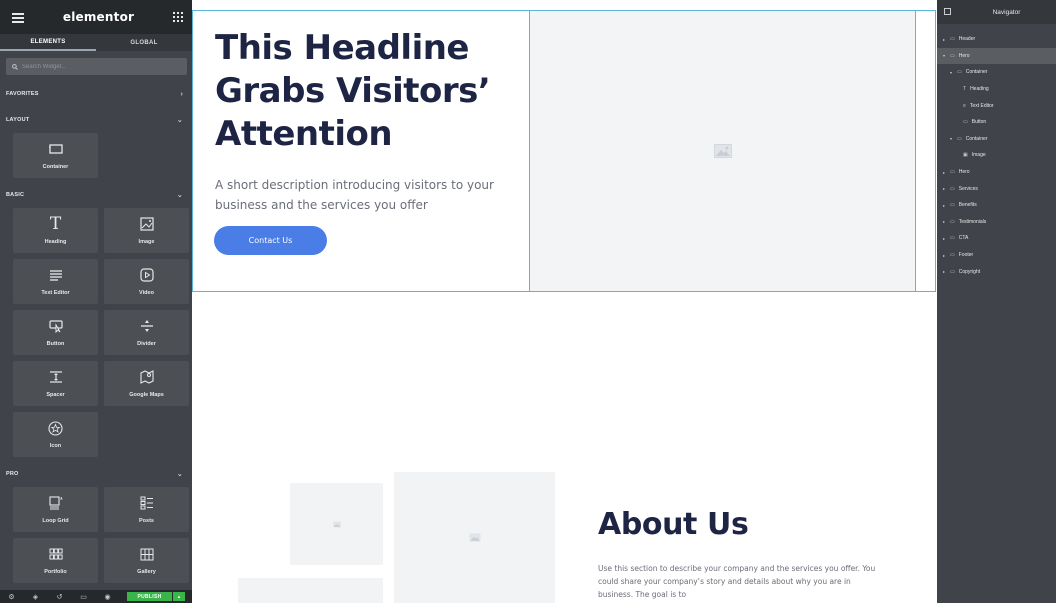 The width and height of the screenshot is (1056, 603). I want to click on nav-item-hero: ▾ ▭ Hero, so click(996, 56).